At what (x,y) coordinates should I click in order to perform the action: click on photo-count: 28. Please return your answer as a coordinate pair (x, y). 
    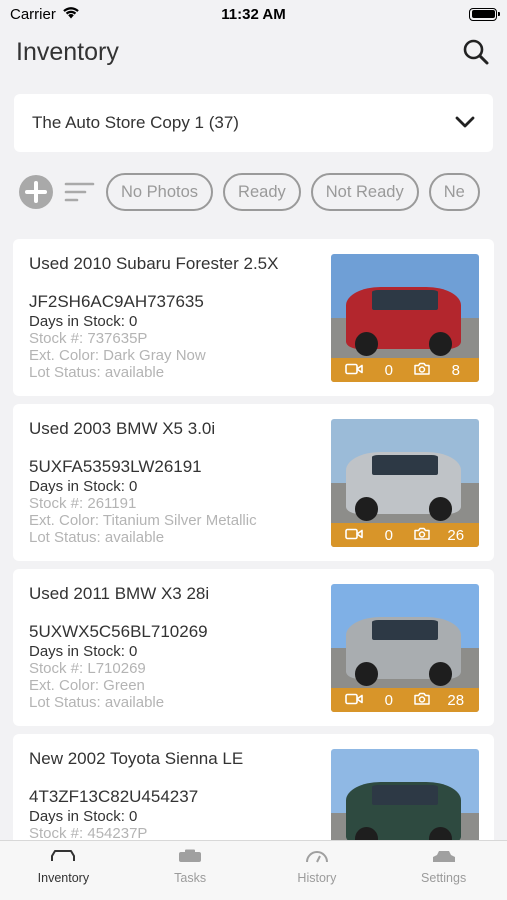
    Looking at the image, I should click on (456, 700).